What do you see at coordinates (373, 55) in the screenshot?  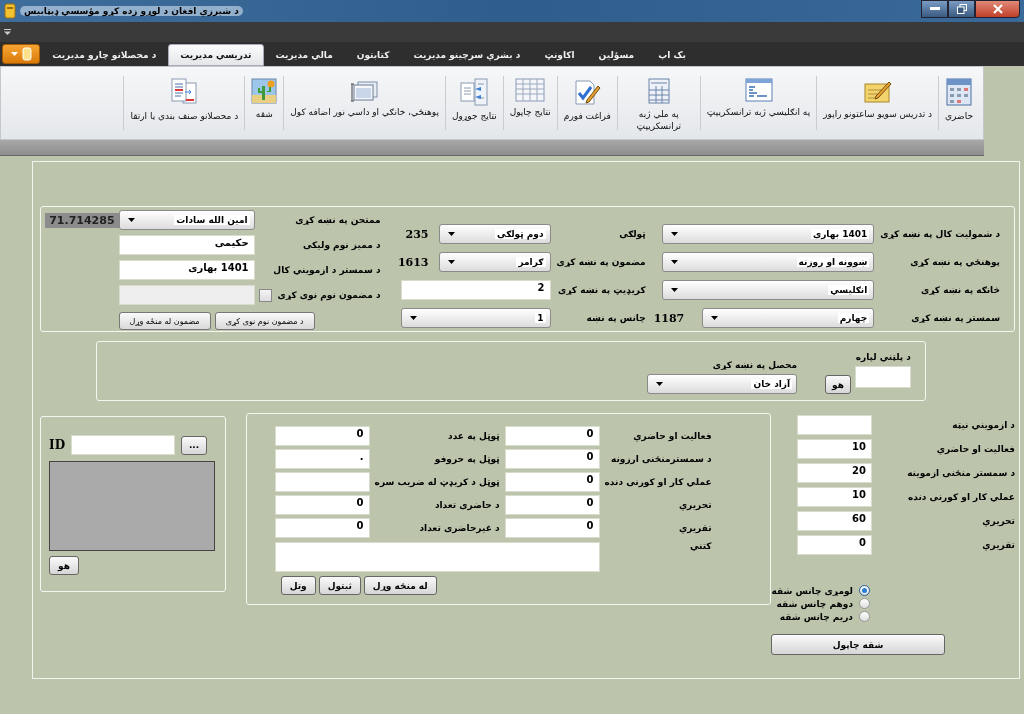 I see `tab: کتابتون` at bounding box center [373, 55].